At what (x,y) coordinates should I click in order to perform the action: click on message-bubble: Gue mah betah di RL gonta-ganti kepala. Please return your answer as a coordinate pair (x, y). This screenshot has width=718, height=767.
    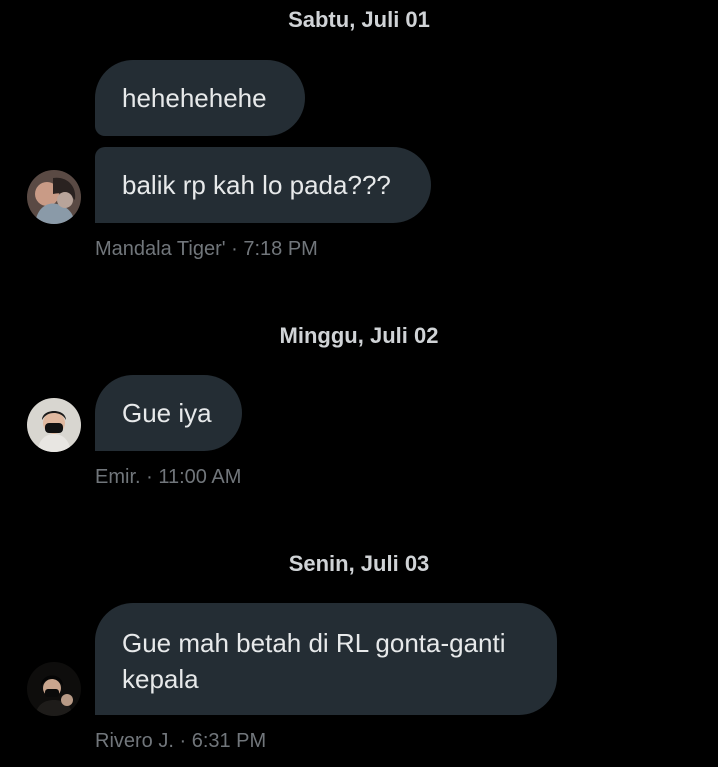
    Looking at the image, I should click on (326, 659).